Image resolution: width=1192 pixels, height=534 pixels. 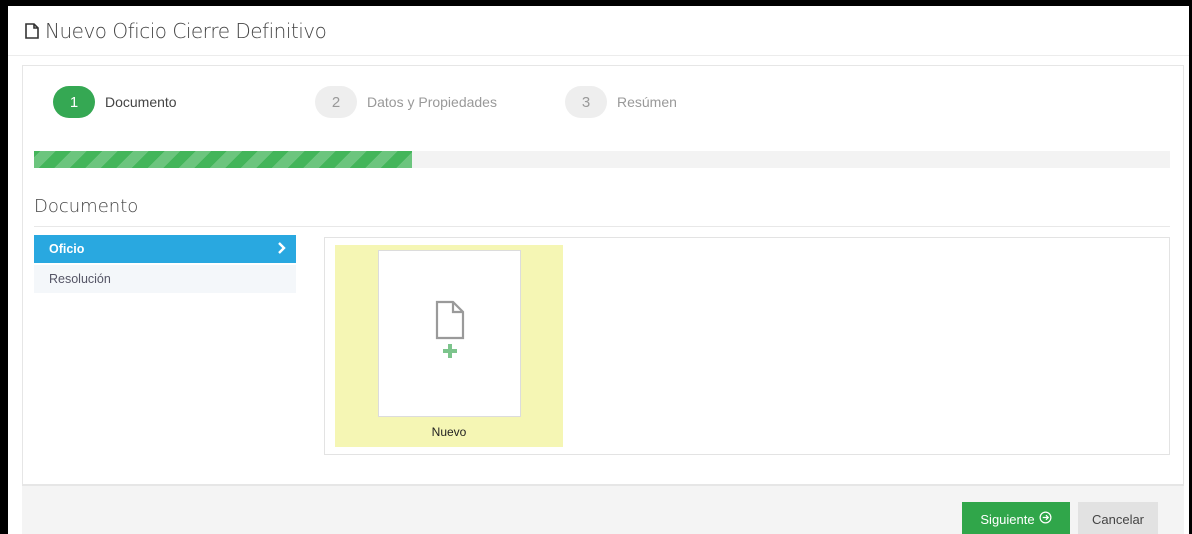 I want to click on step-number: 2, so click(x=336, y=102).